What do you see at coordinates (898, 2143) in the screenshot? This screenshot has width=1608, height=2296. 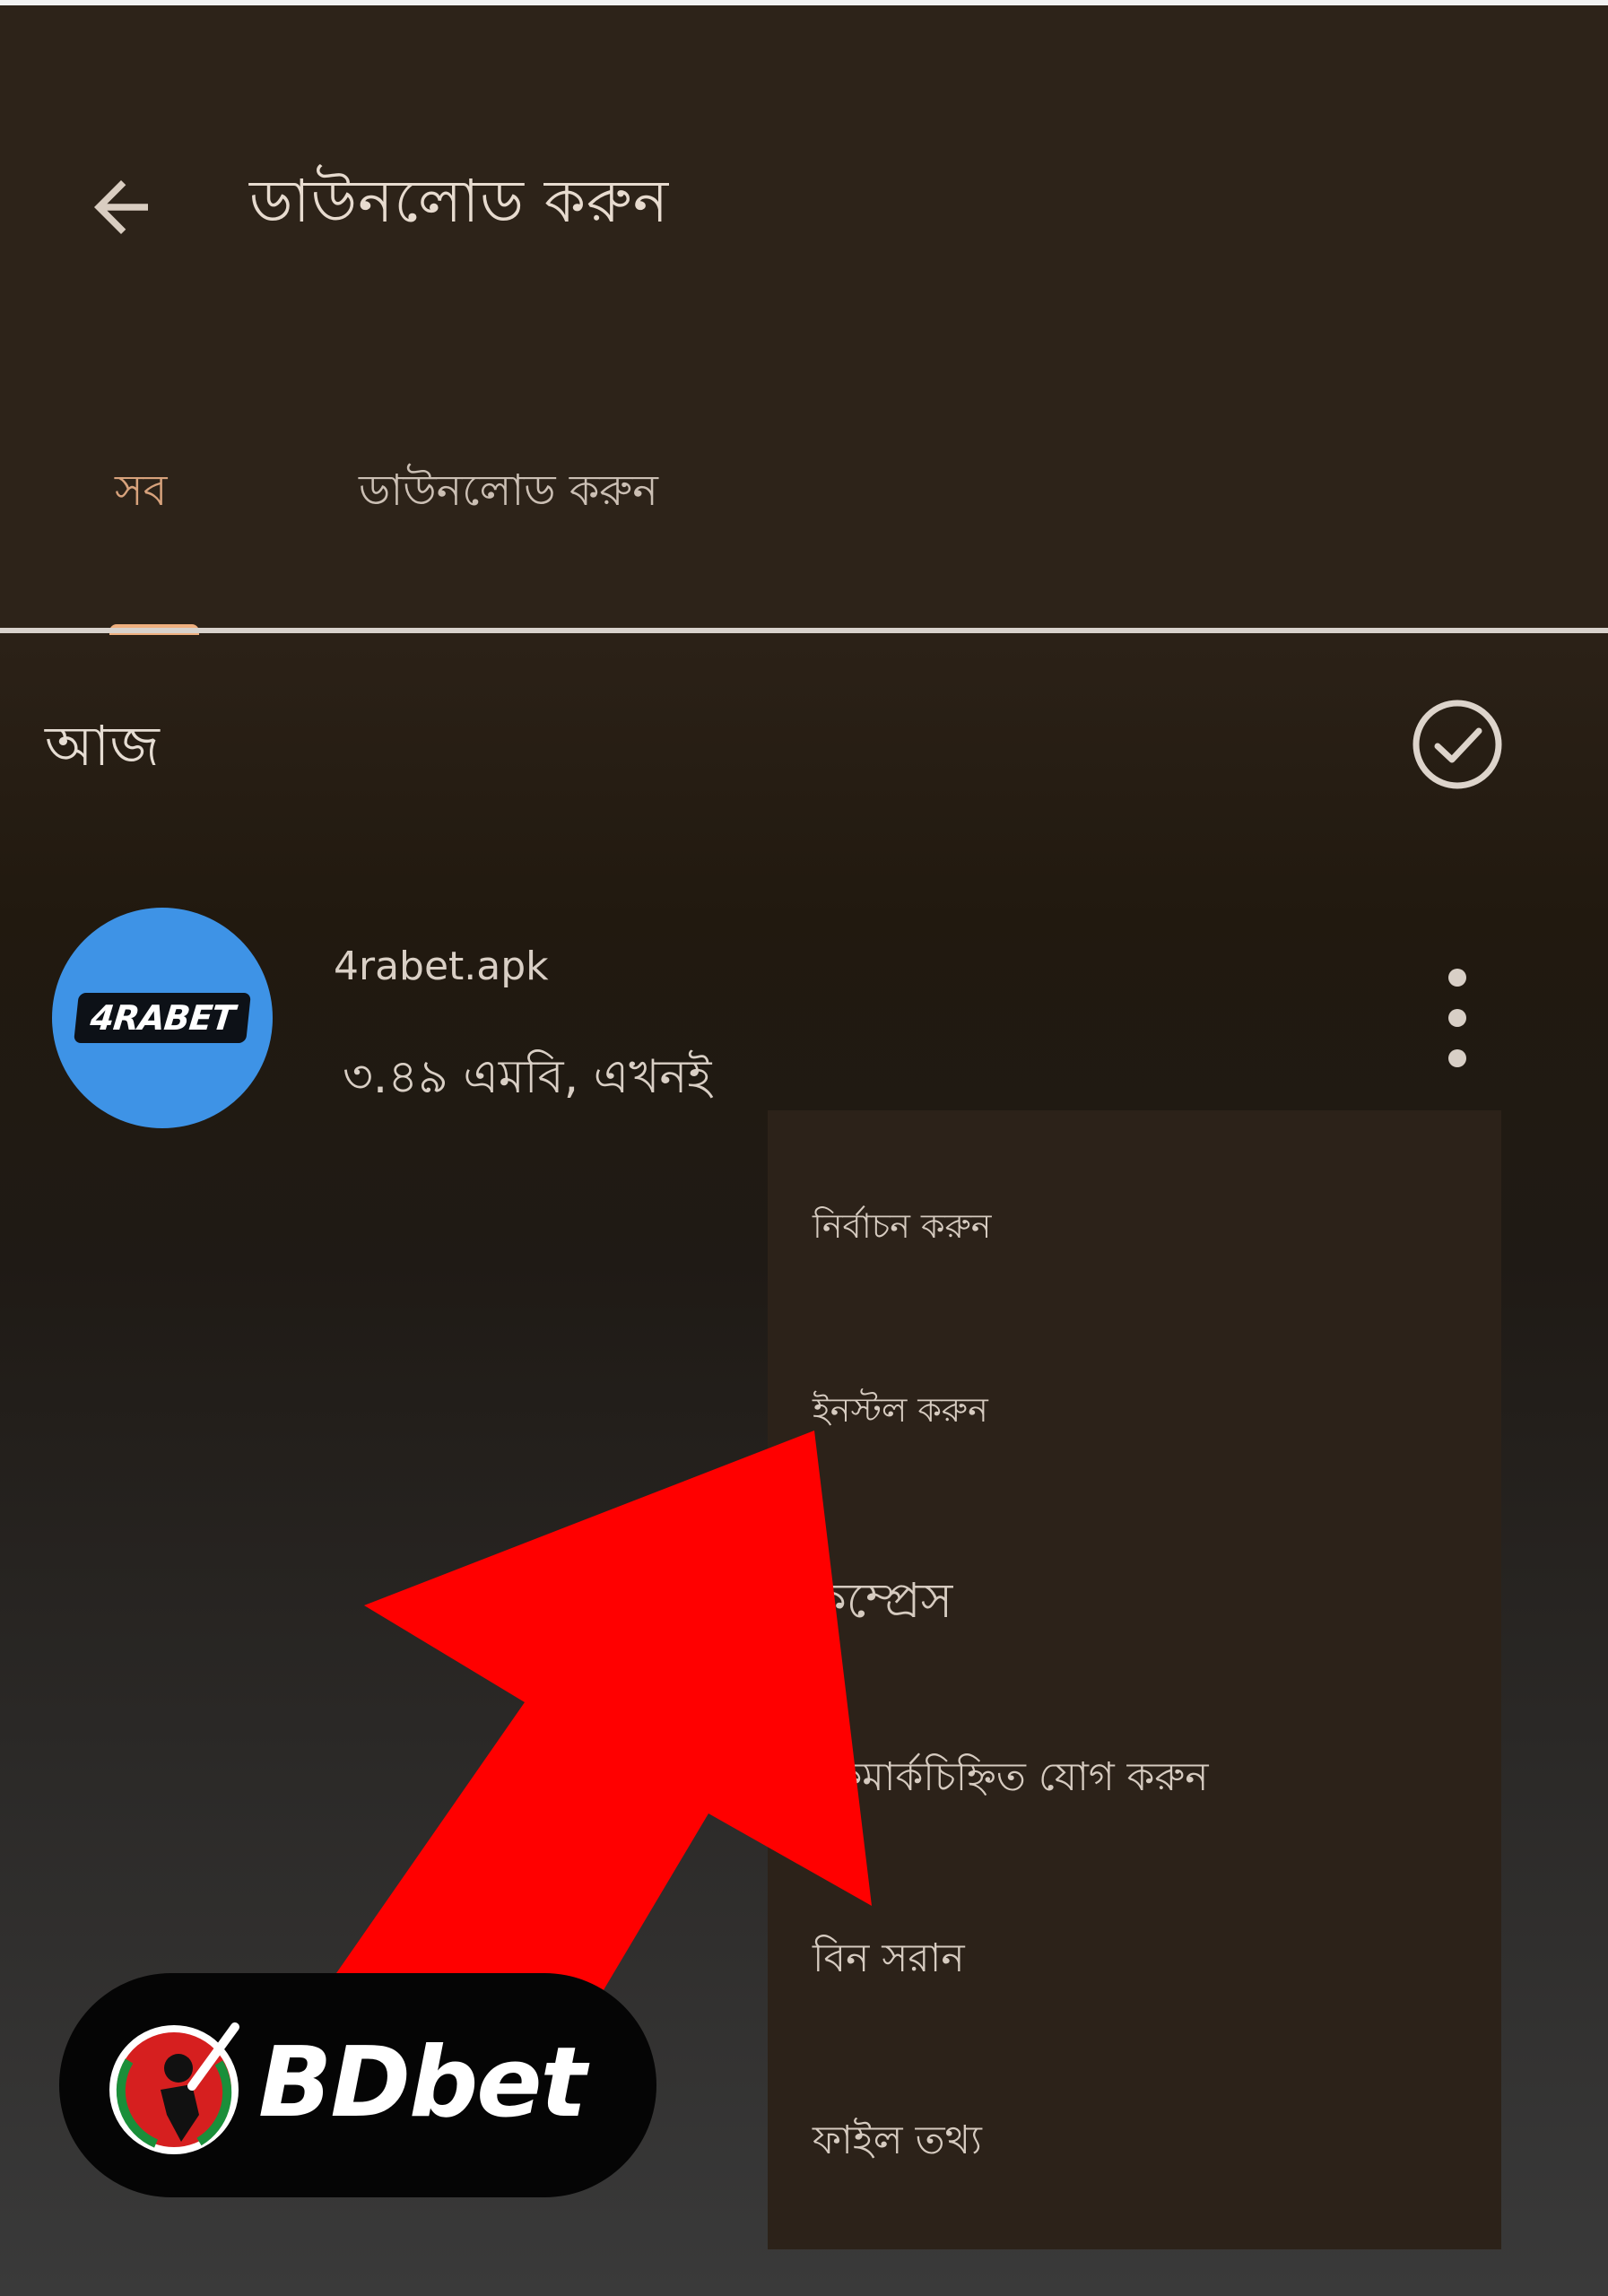 I see `menu-item-file-info: ফাইল তথ্য` at bounding box center [898, 2143].